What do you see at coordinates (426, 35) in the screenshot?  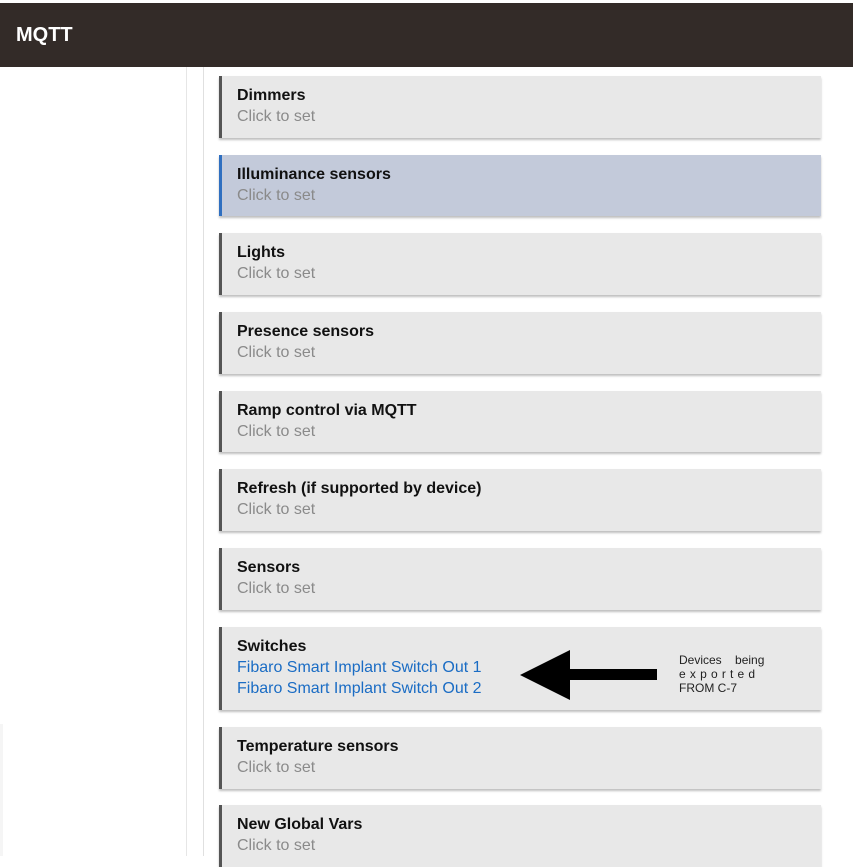 I see `app-header: MQTT` at bounding box center [426, 35].